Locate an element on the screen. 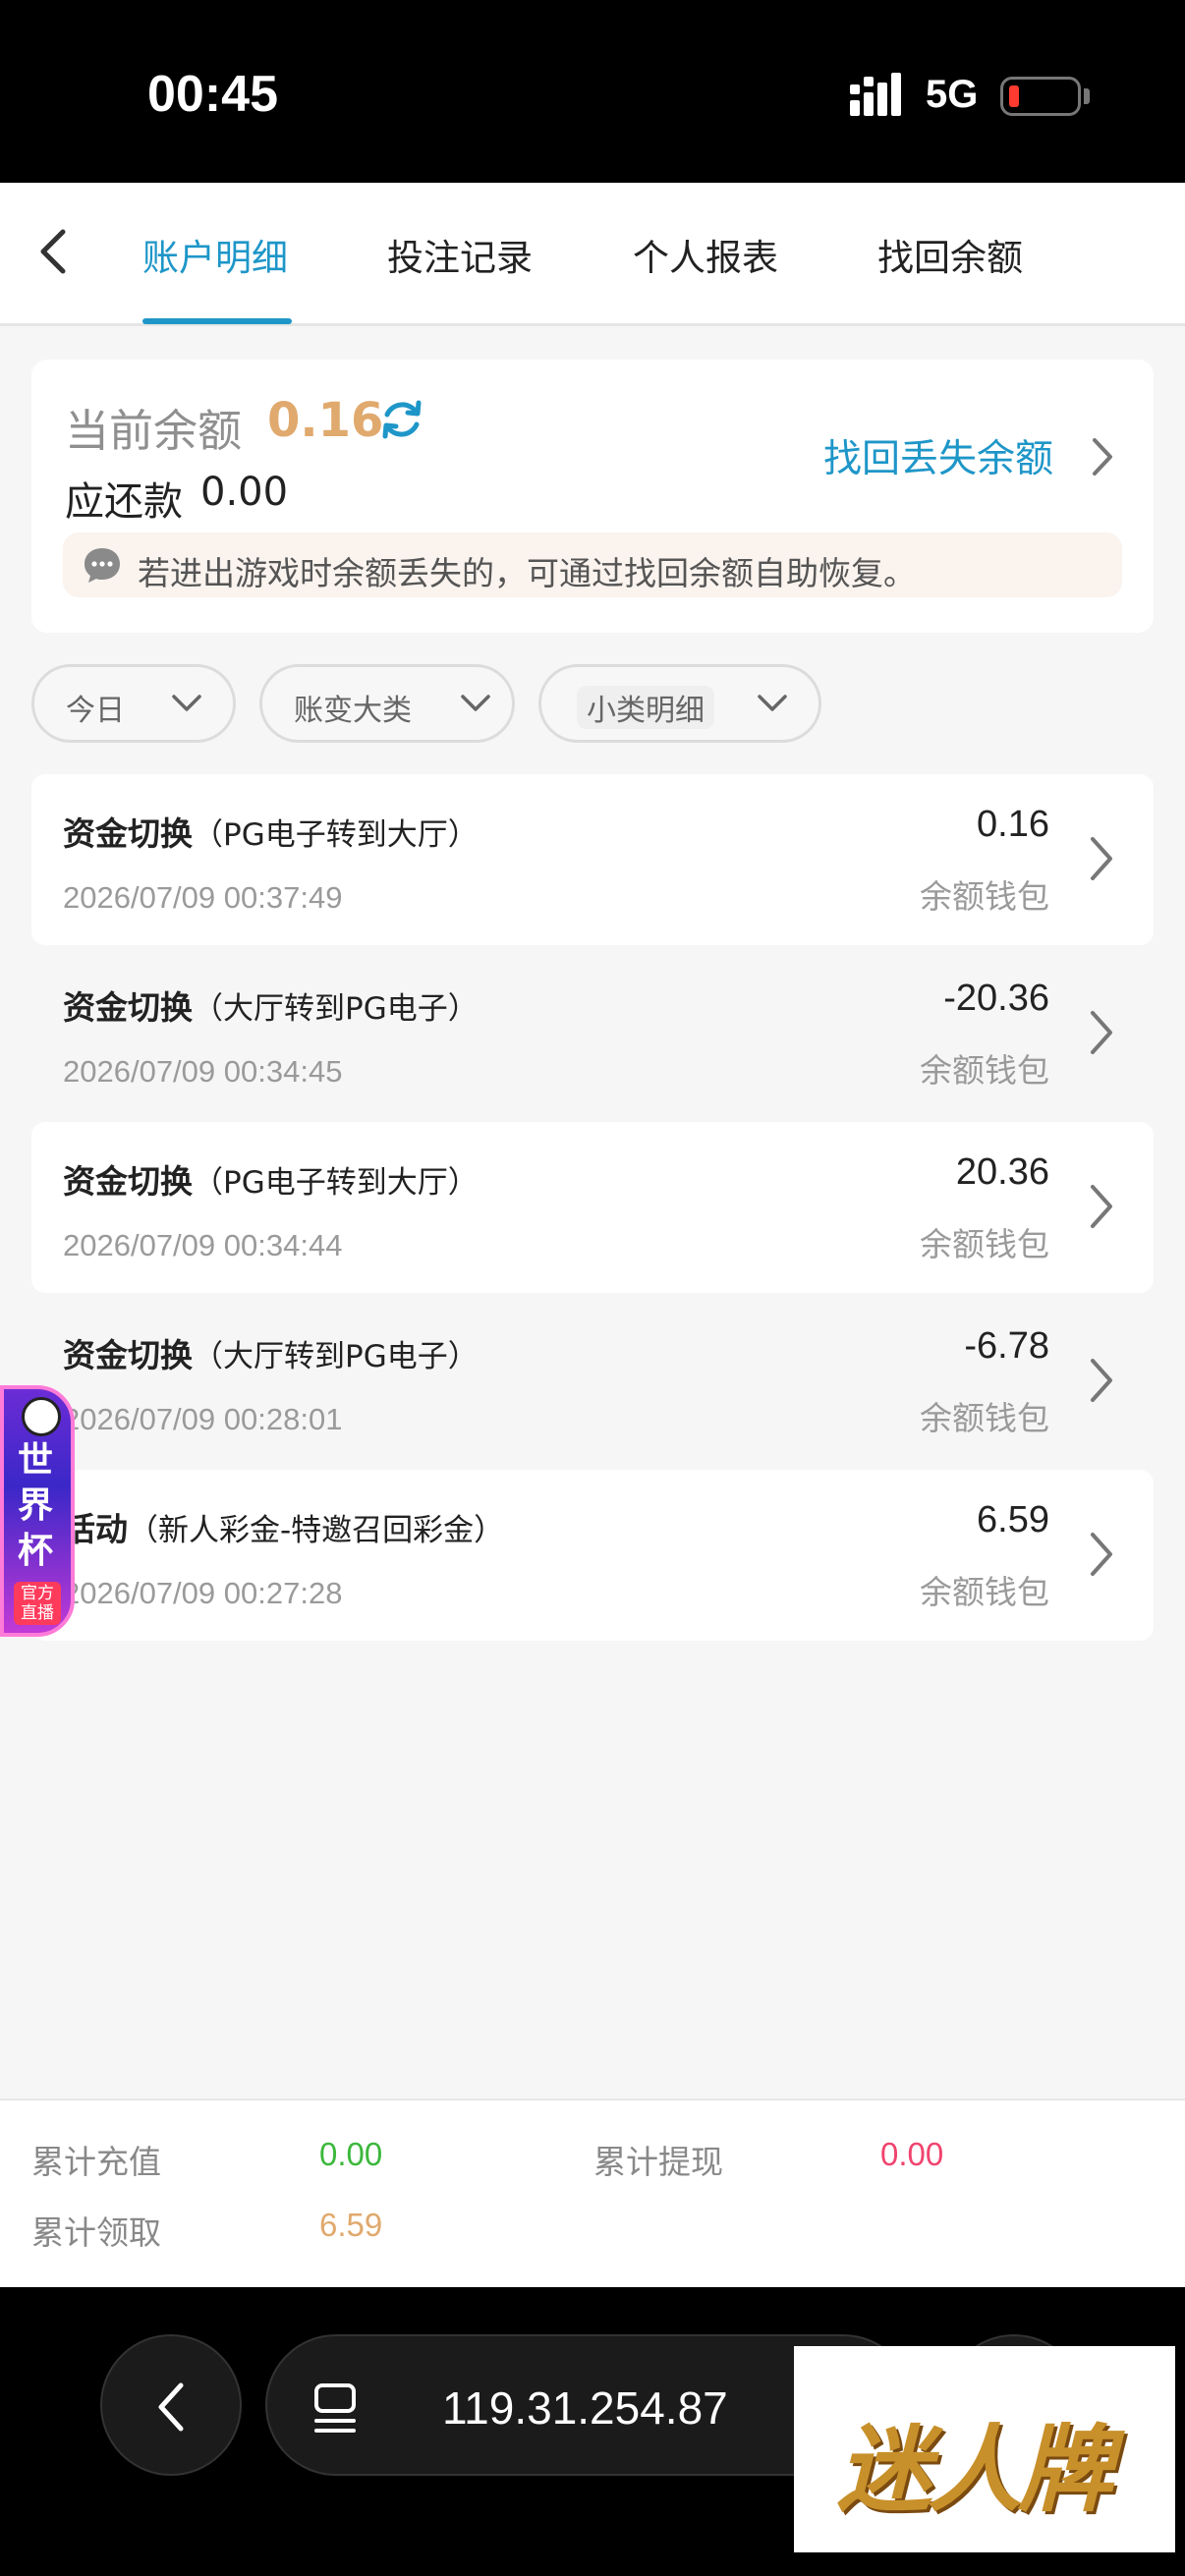  repay-label: 应还款 is located at coordinates (124, 502).